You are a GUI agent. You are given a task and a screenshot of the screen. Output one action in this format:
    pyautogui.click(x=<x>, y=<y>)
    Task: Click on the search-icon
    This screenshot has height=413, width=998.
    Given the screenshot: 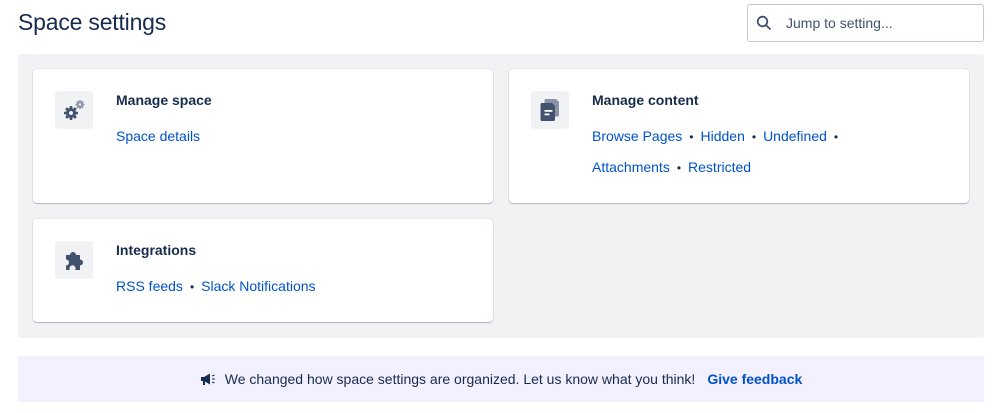 What is the action you would take?
    pyautogui.click(x=763, y=22)
    